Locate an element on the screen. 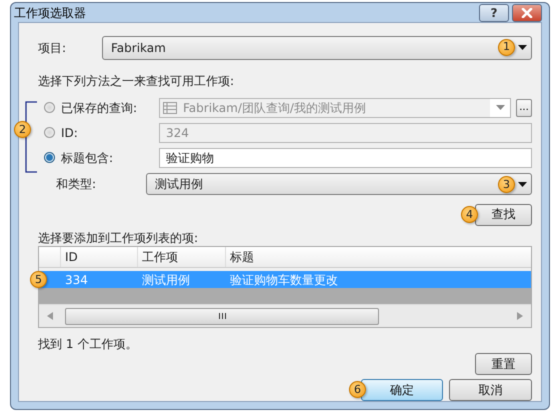  column-header: 标题 is located at coordinates (378, 257).